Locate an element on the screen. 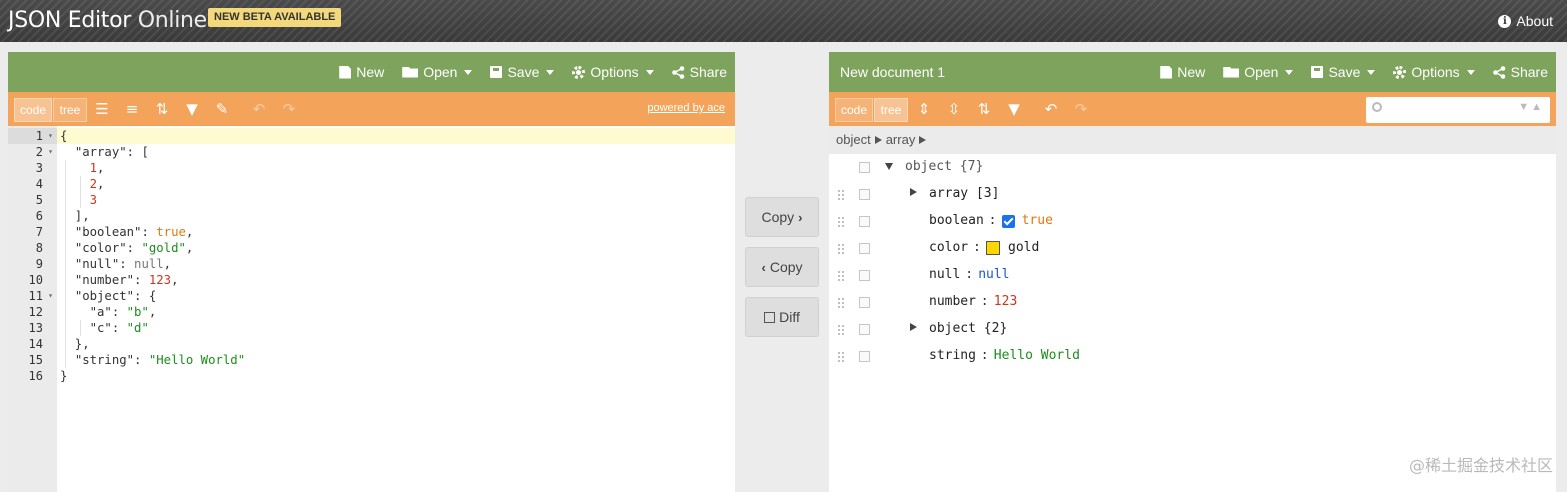  tree-value: true is located at coordinates (1037, 221).